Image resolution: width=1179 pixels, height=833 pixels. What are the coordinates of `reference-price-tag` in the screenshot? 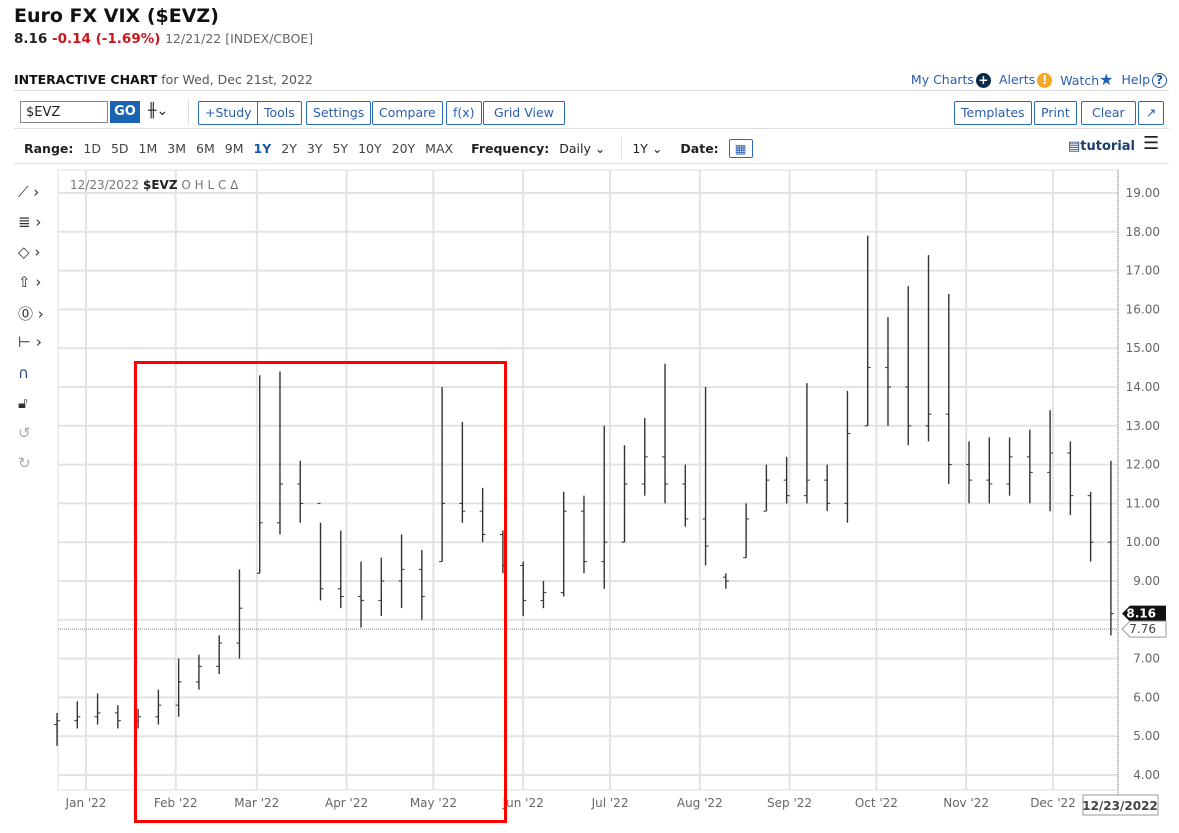 It's located at (1144, 629).